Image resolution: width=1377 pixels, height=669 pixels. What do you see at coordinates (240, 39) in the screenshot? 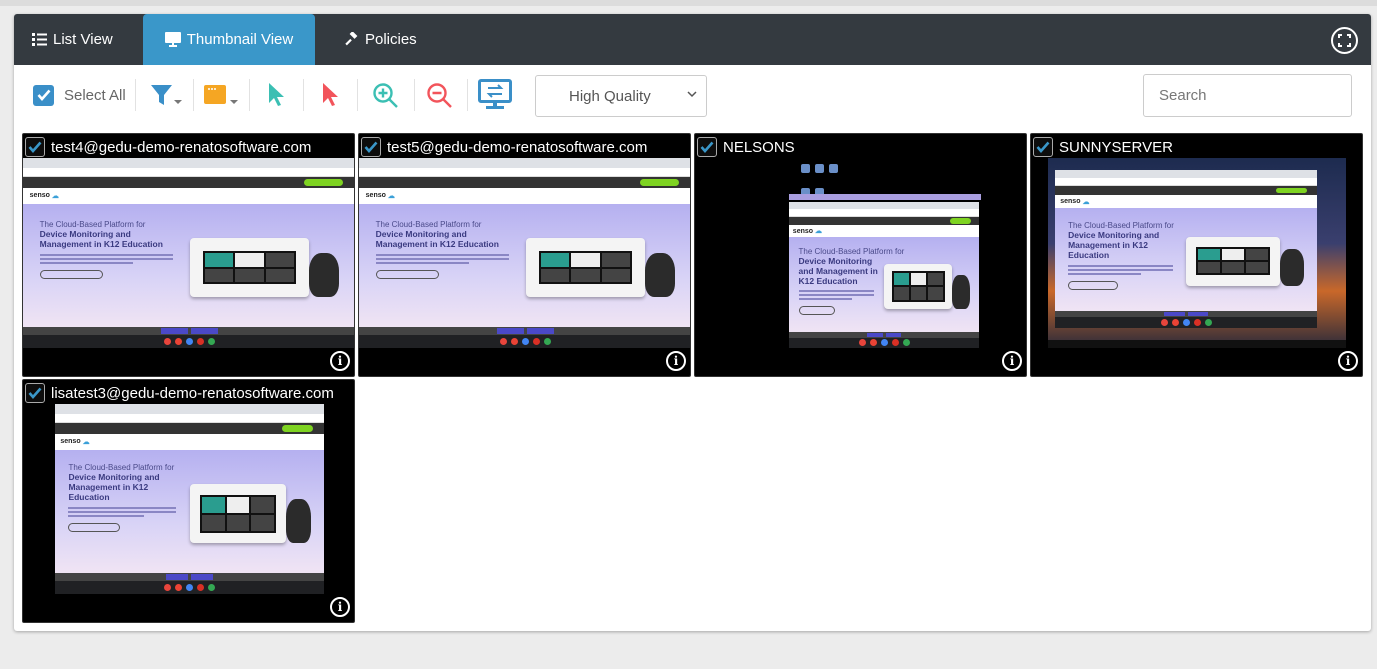
I see `tab-label: Thumbnail View` at bounding box center [240, 39].